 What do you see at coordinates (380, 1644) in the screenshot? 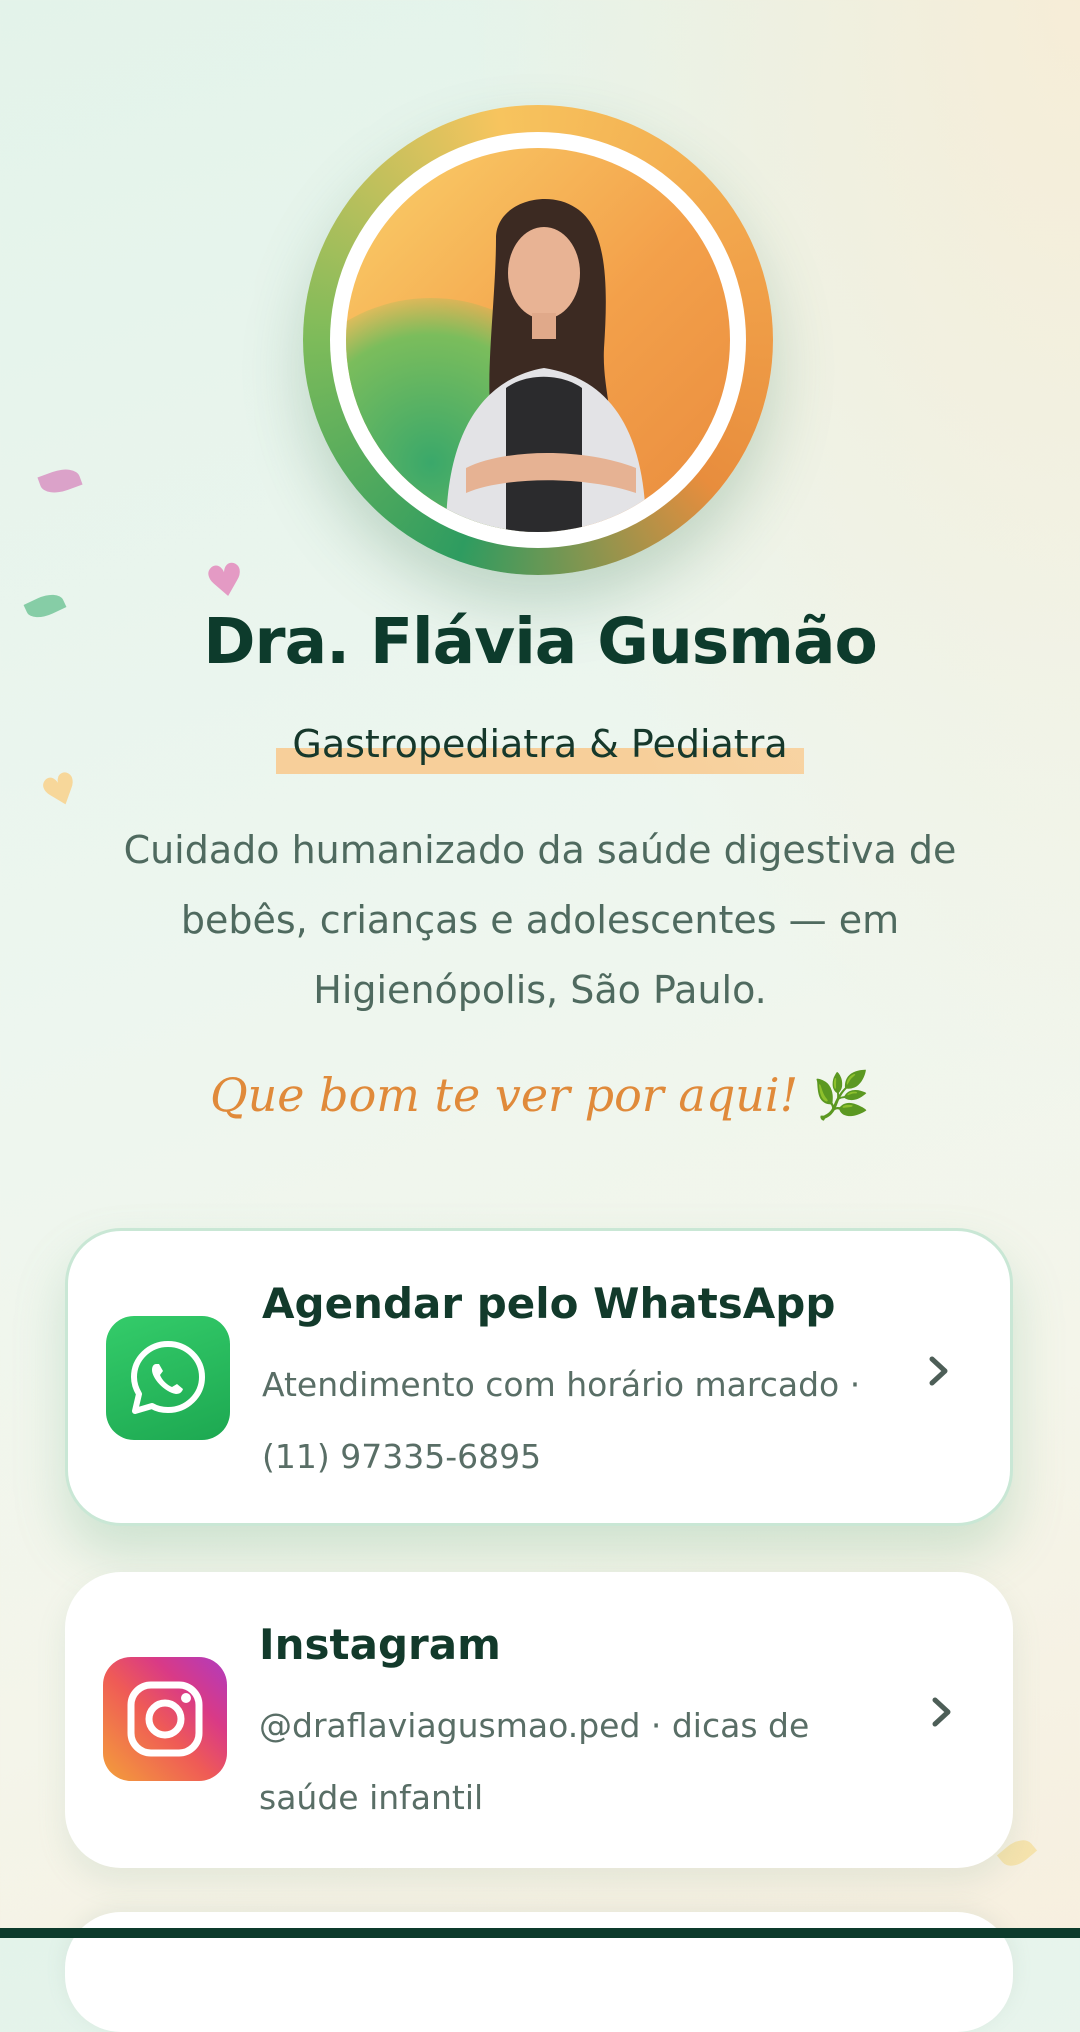
I see `card-title: Instagram` at bounding box center [380, 1644].